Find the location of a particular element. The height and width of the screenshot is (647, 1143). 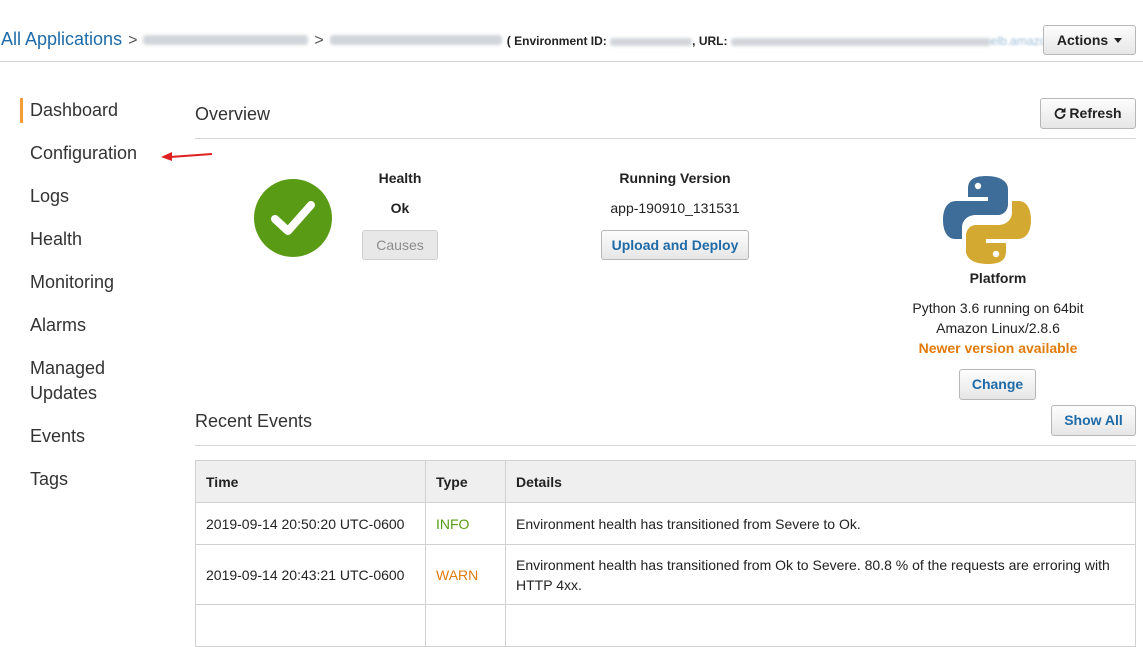

health-label: Health is located at coordinates (400, 178).